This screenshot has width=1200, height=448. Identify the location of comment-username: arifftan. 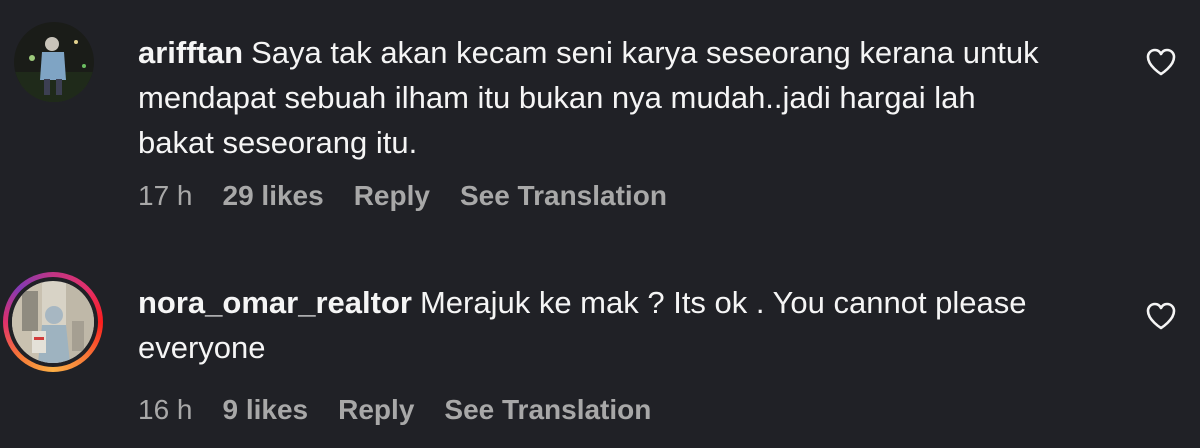
(190, 52).